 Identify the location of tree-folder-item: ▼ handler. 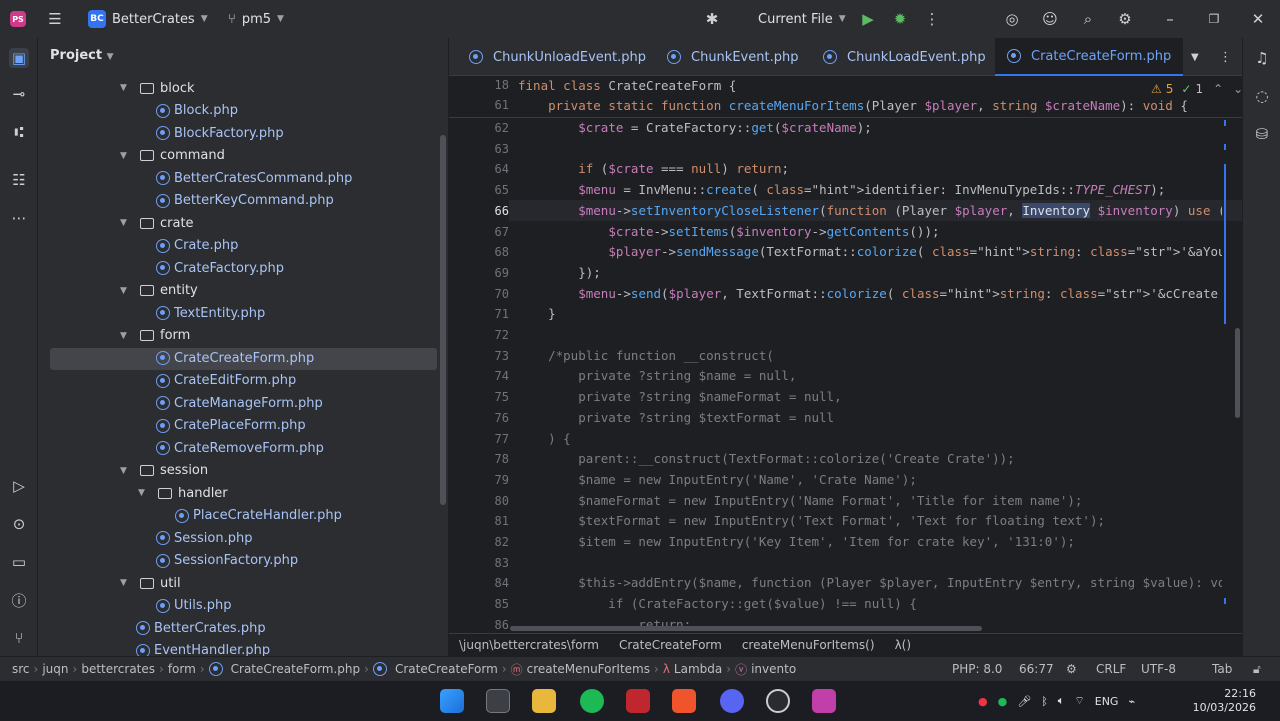
(183, 493).